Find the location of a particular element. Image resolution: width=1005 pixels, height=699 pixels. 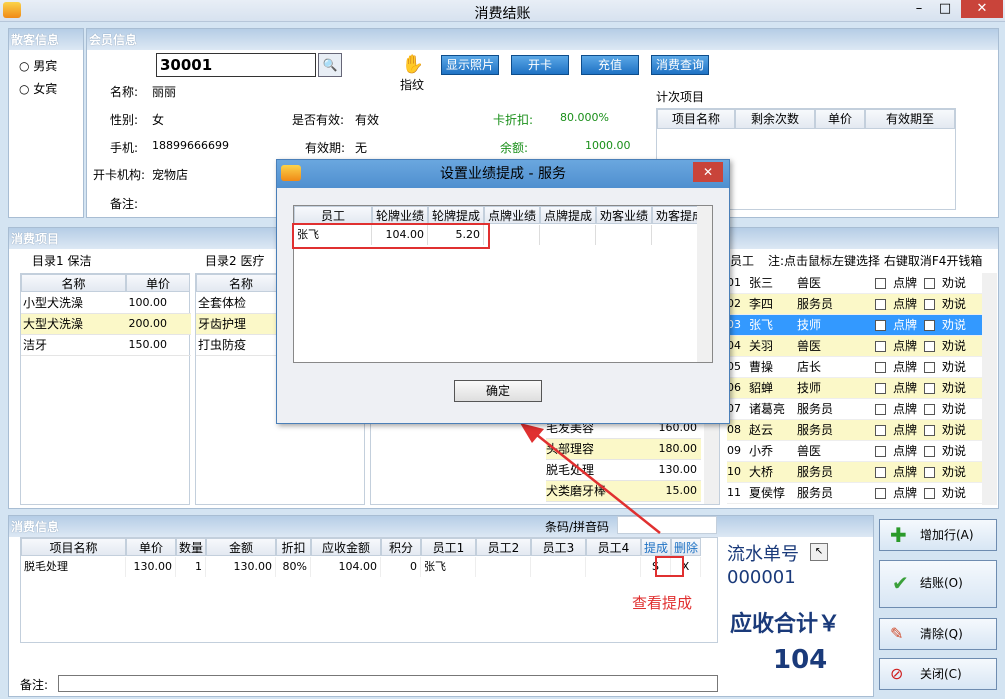

commission-annotation: 查看提成 is located at coordinates (662, 603).